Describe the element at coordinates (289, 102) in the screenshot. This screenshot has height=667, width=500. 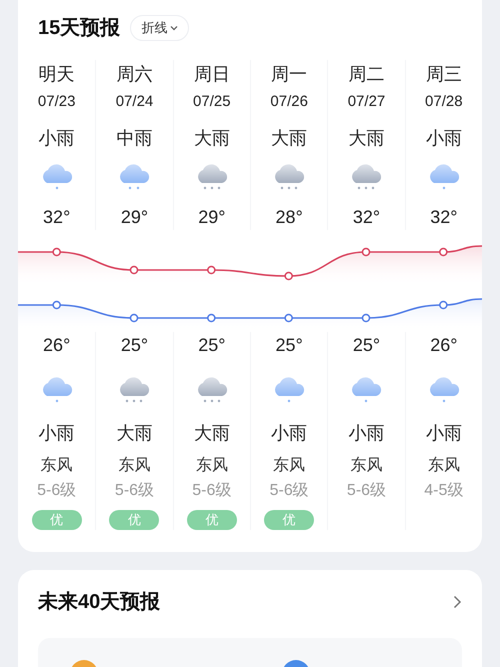
I see `date-label: 07/26` at that location.